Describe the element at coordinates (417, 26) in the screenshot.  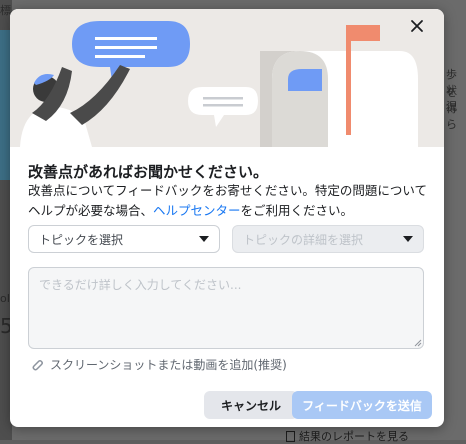
I see `close-icon` at that location.